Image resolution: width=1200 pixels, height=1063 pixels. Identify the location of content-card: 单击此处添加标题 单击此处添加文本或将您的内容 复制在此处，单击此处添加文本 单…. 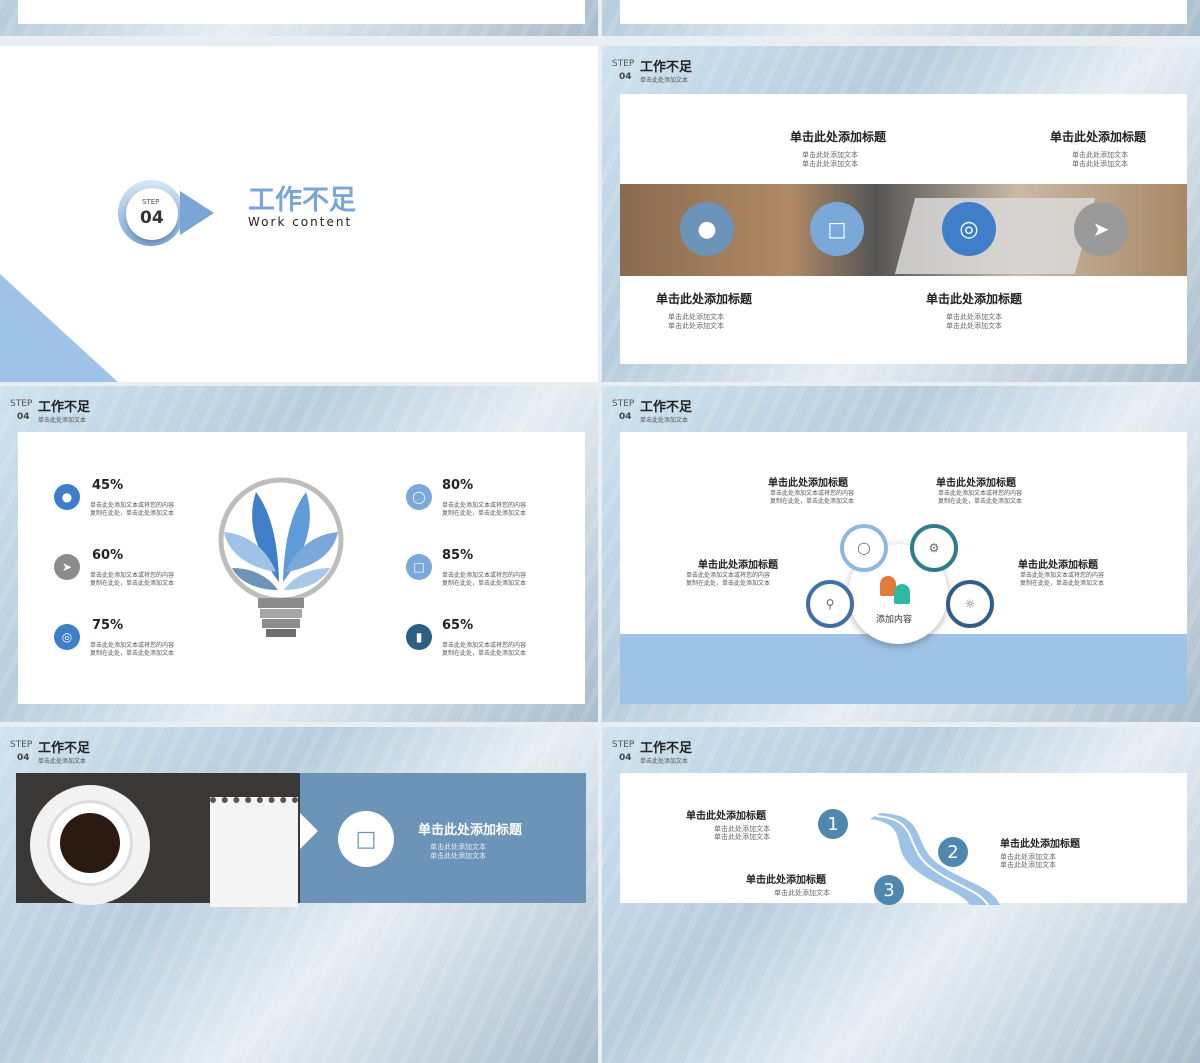
(903, 568).